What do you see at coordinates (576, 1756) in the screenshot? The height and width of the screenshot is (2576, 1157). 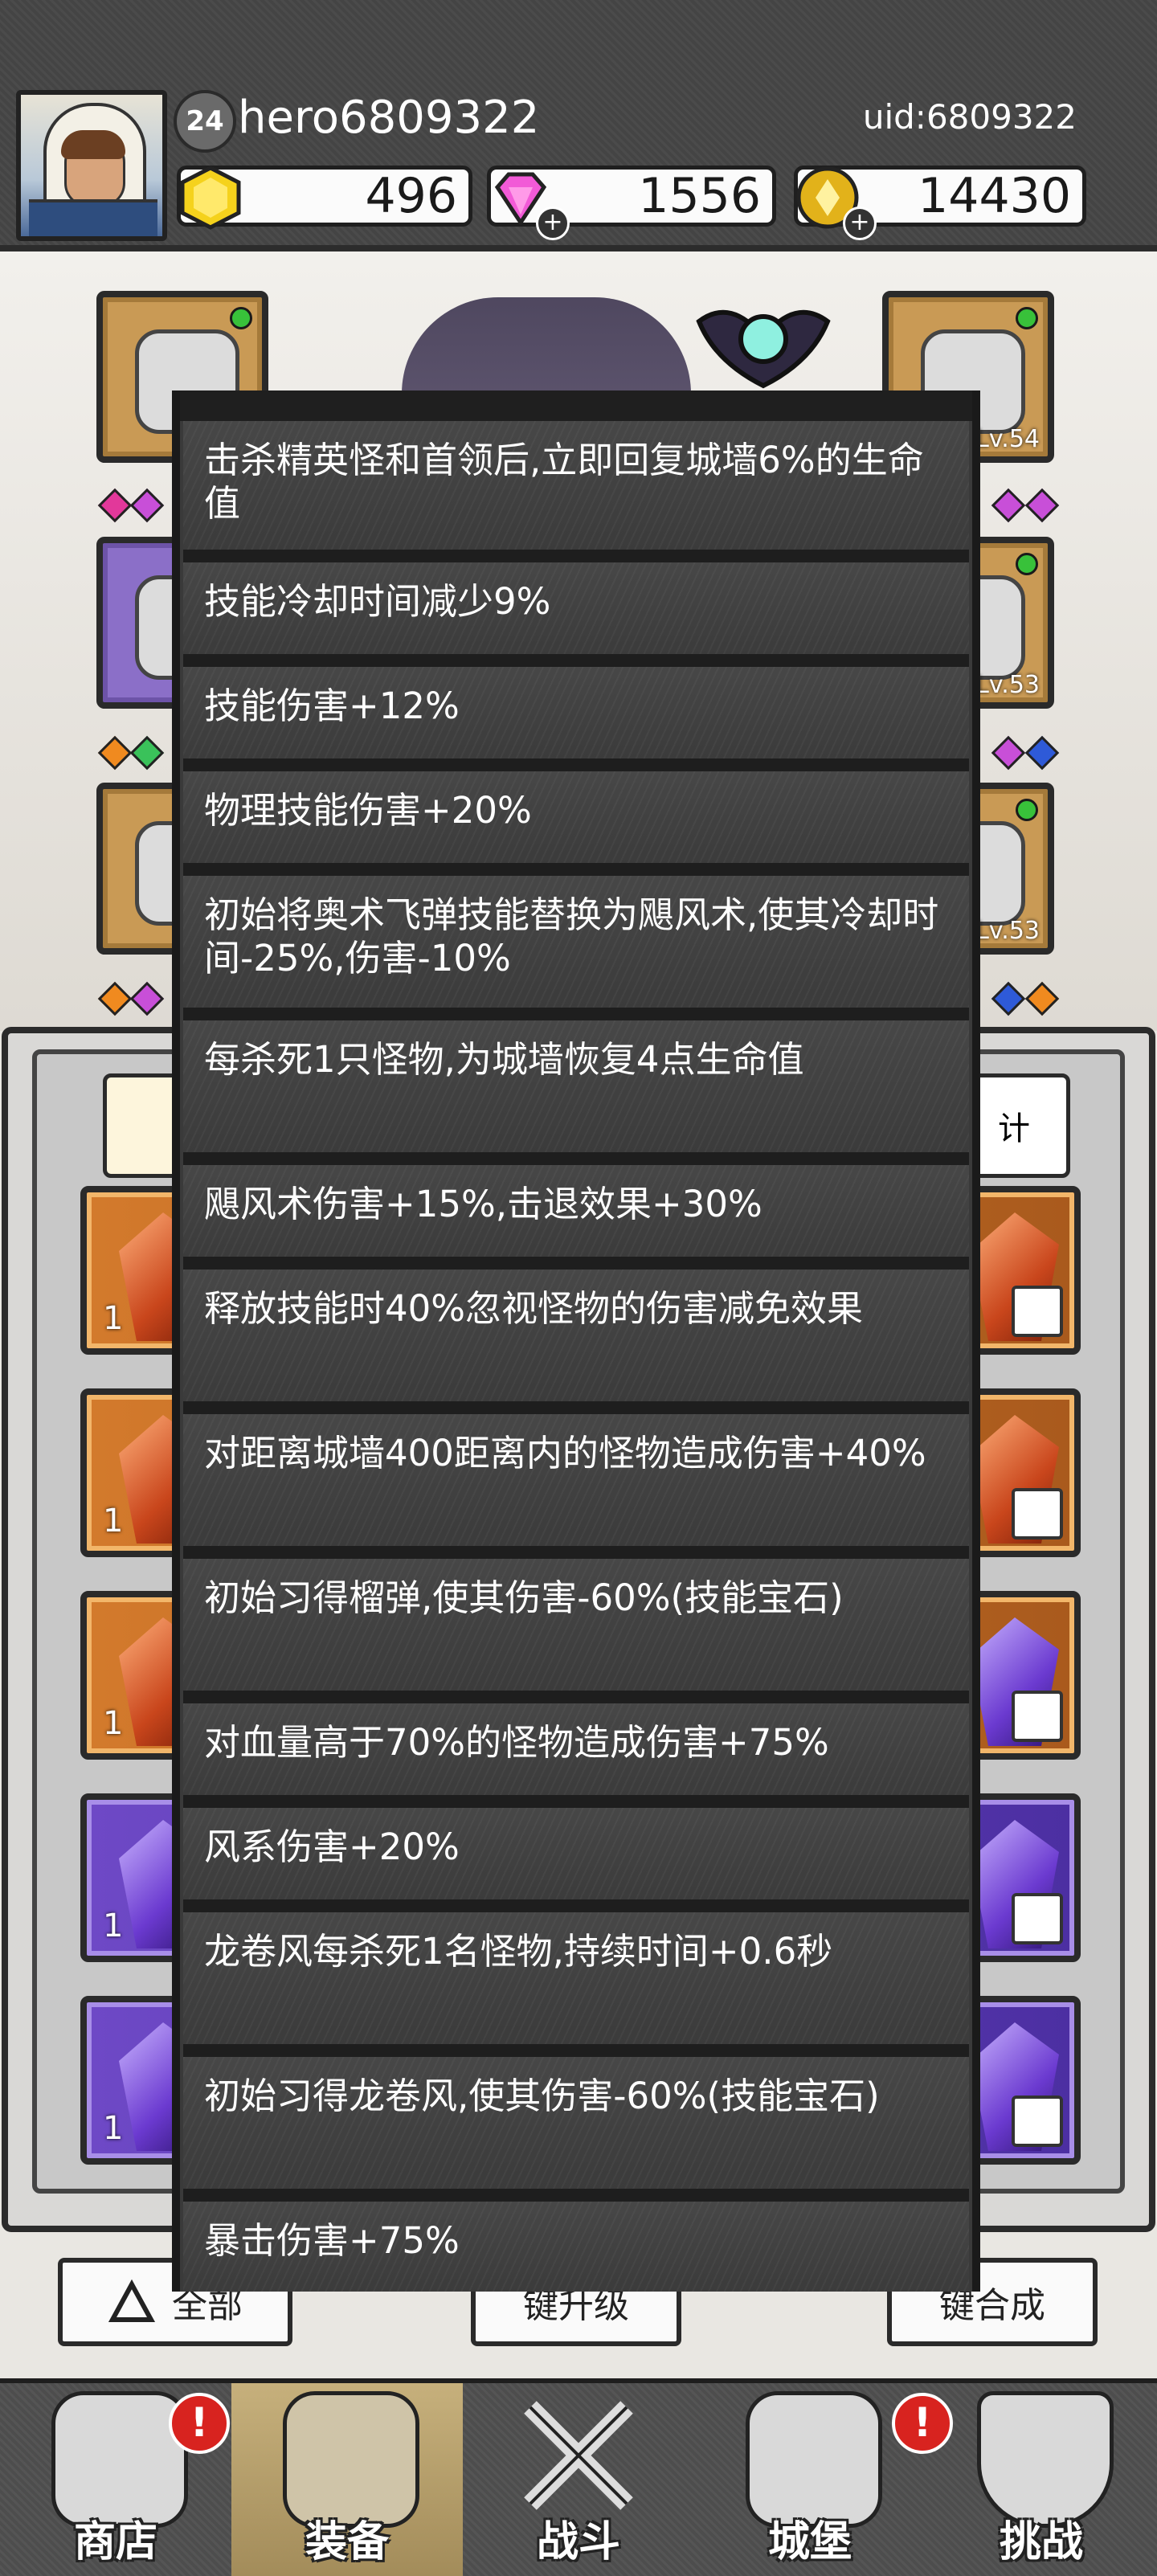 I see `tooltip-entry: 对血量高于70%的怪物造成伤害+75%` at bounding box center [576, 1756].